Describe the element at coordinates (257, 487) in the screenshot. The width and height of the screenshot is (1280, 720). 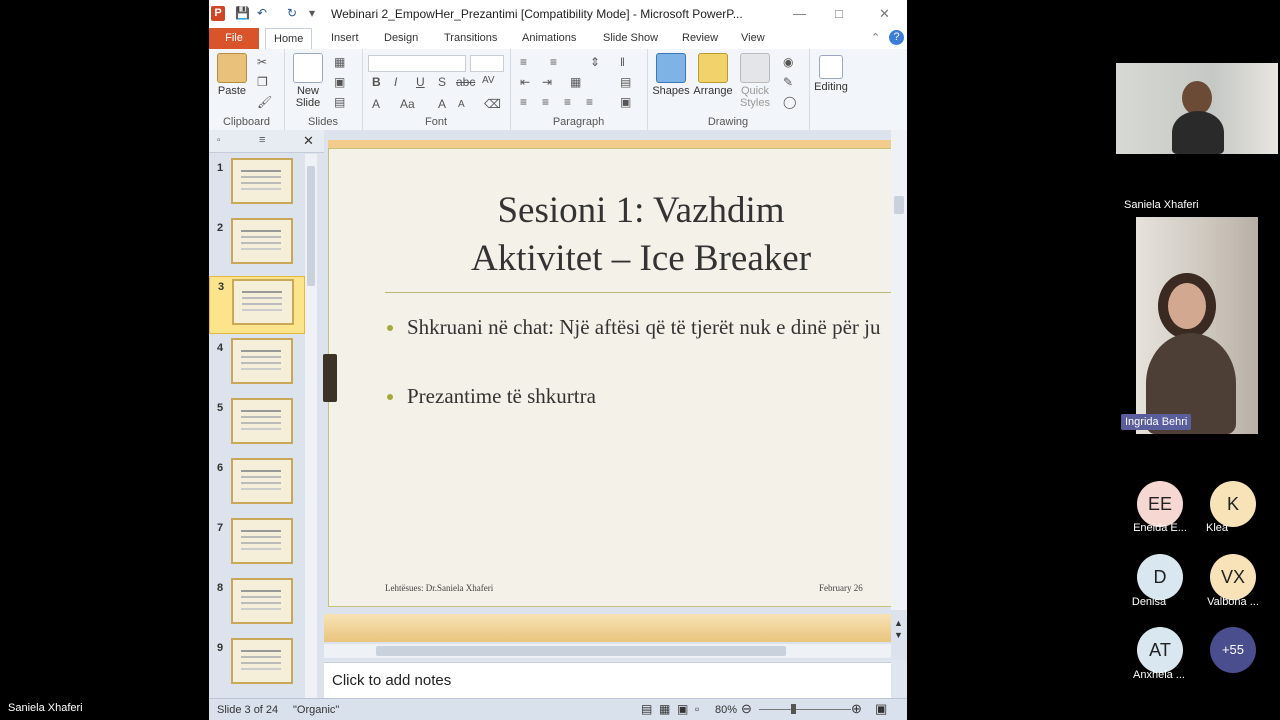
I see `slide-thumbnail-6: 6` at that location.